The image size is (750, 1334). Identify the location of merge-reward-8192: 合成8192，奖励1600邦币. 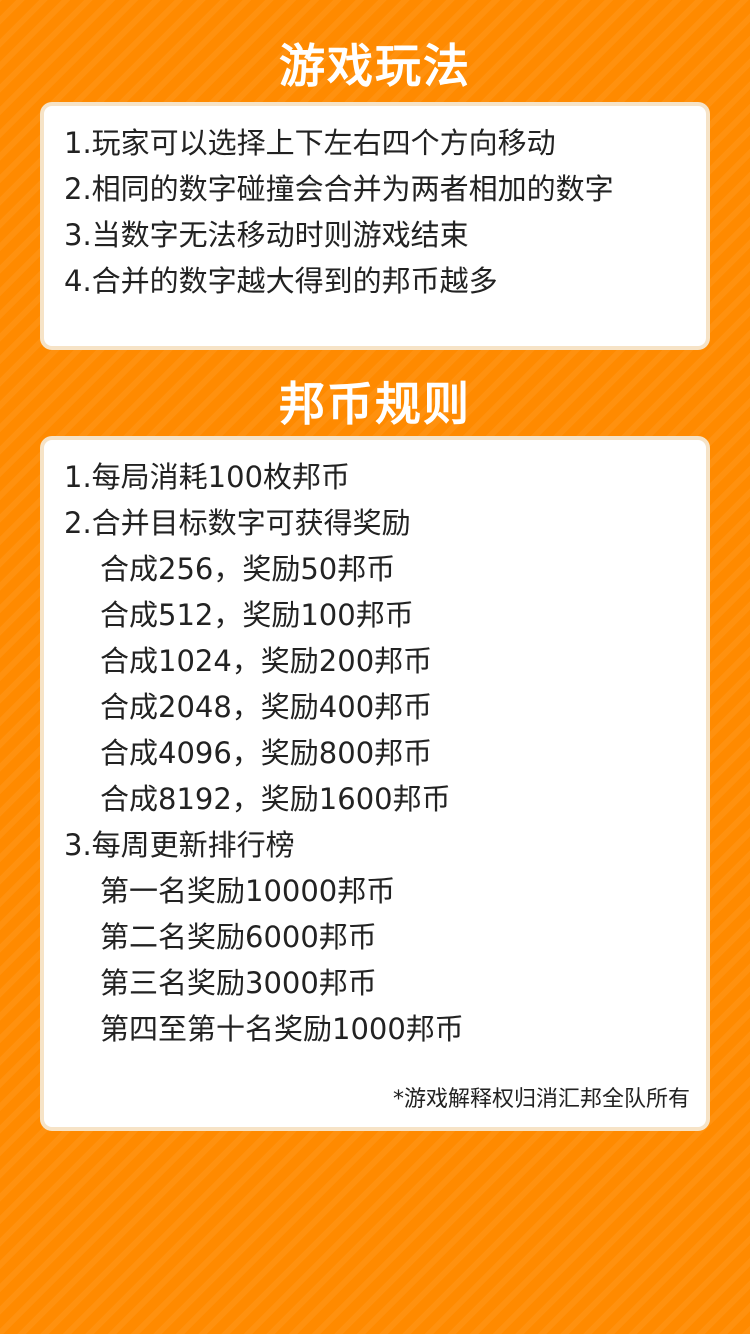
(275, 799).